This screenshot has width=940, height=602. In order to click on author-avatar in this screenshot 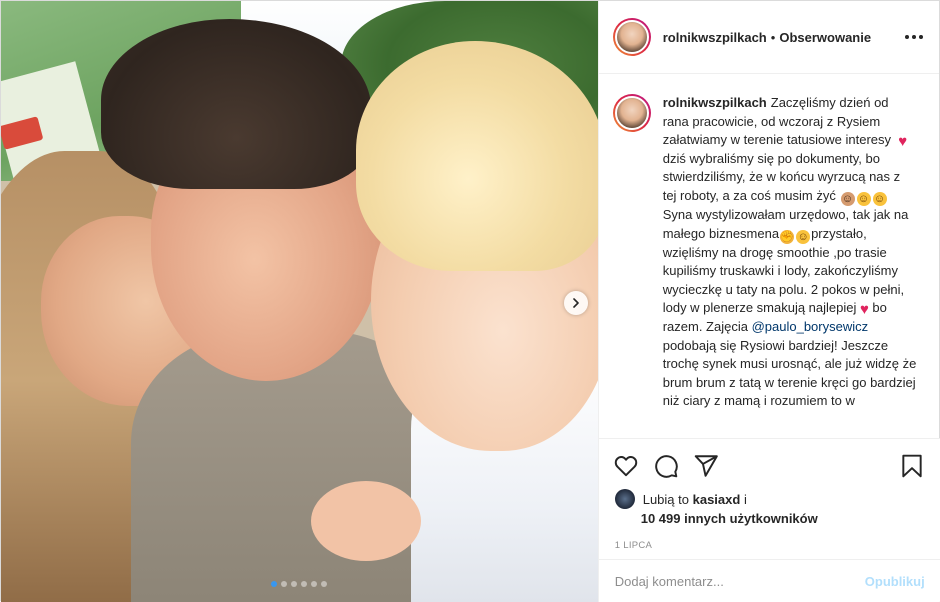, I will do `click(631, 37)`.